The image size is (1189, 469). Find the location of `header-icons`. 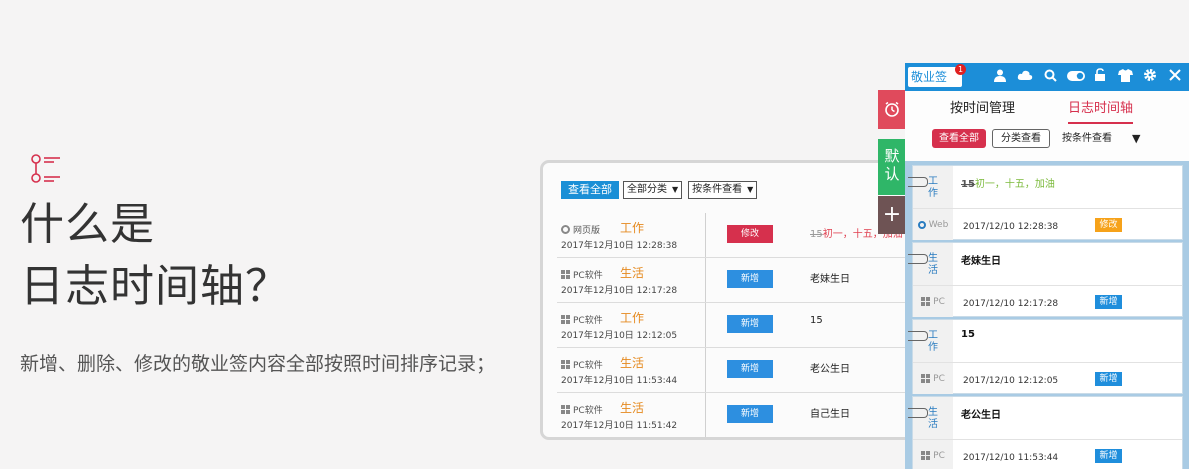

header-icons is located at coordinates (1087, 77).